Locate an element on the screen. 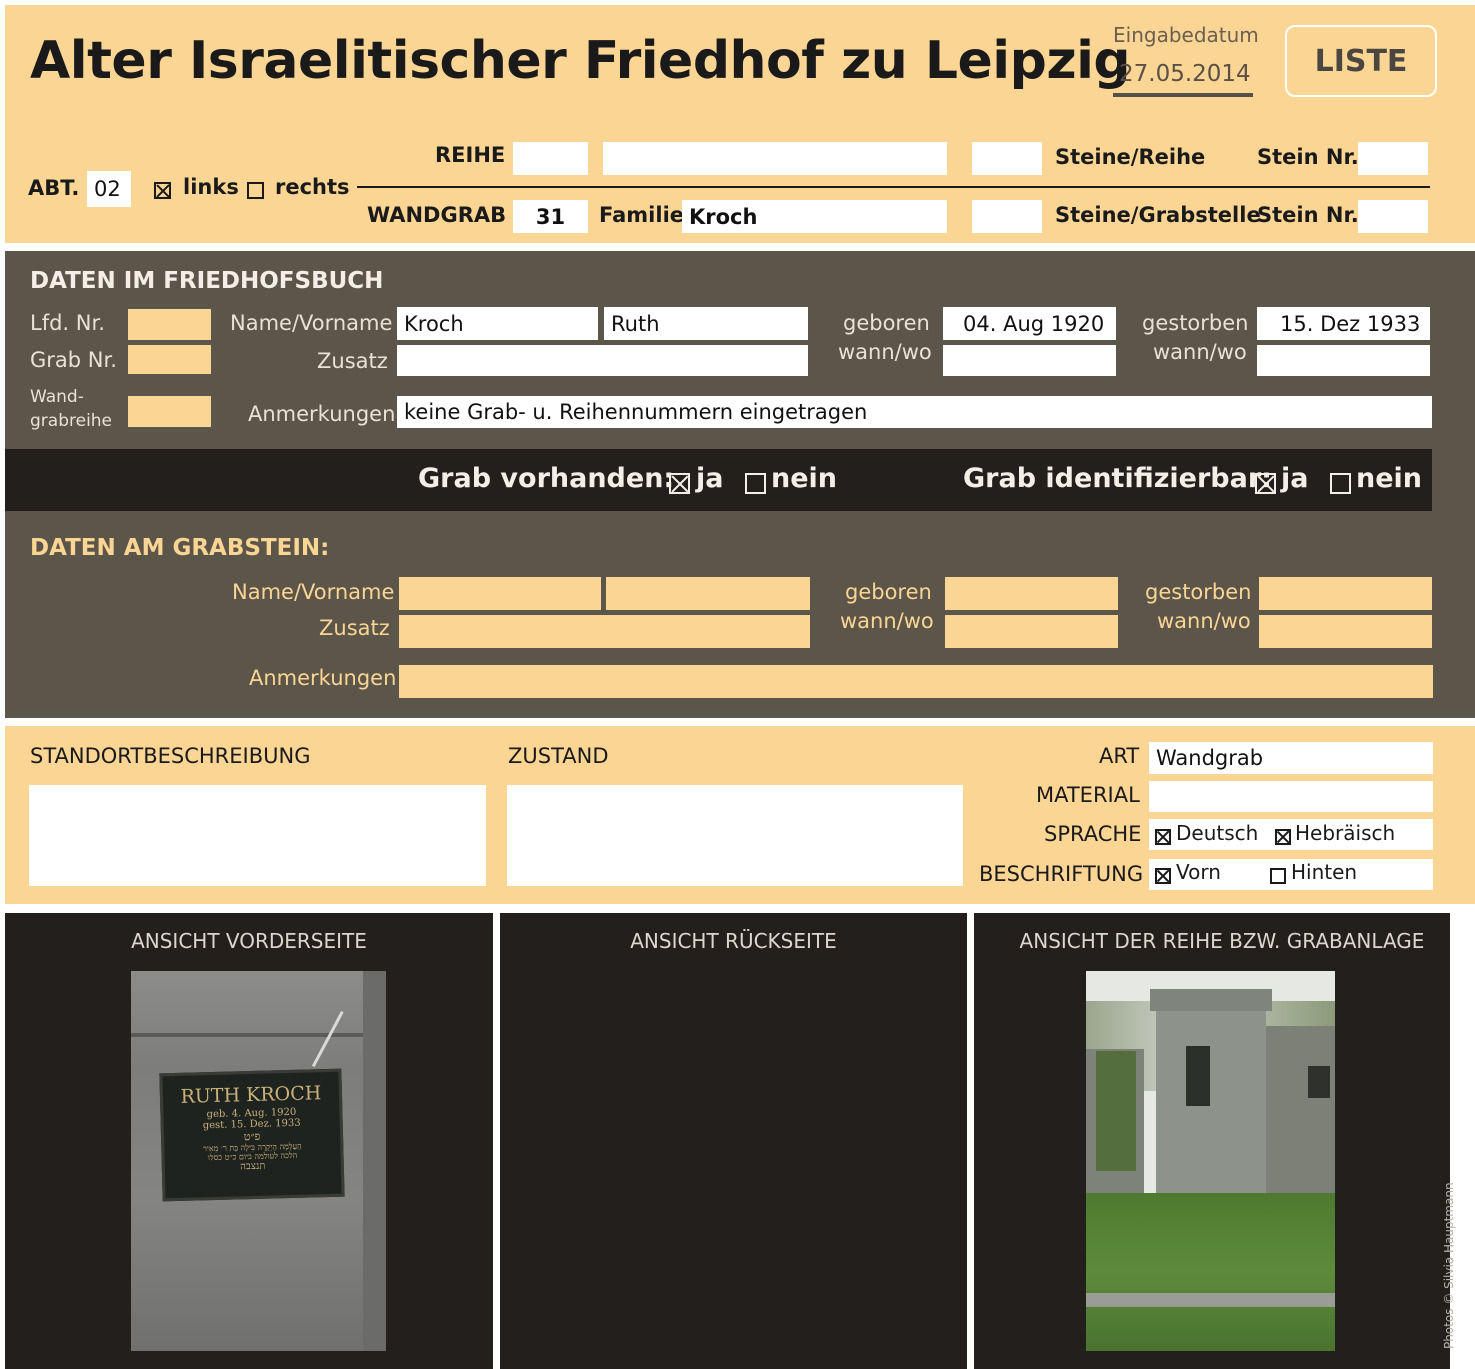 The width and height of the screenshot is (1475, 1369). zustand-field is located at coordinates (735, 835).